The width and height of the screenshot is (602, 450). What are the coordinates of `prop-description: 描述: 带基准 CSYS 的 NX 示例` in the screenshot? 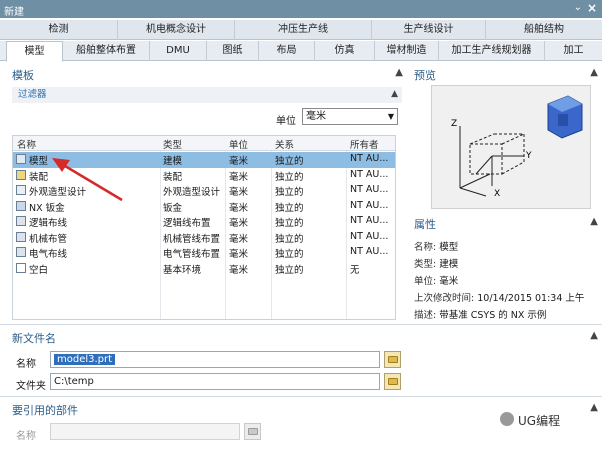 It's located at (480, 314).